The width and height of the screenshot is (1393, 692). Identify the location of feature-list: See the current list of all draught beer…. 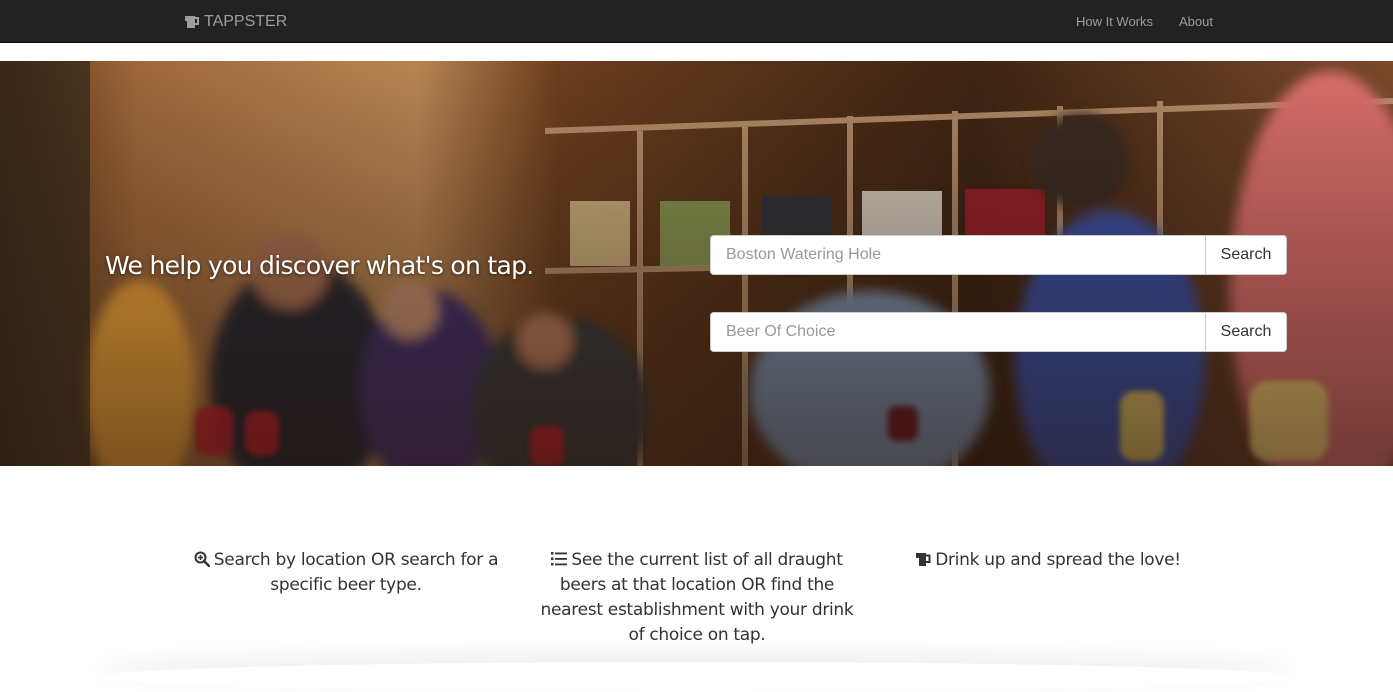
(697, 598).